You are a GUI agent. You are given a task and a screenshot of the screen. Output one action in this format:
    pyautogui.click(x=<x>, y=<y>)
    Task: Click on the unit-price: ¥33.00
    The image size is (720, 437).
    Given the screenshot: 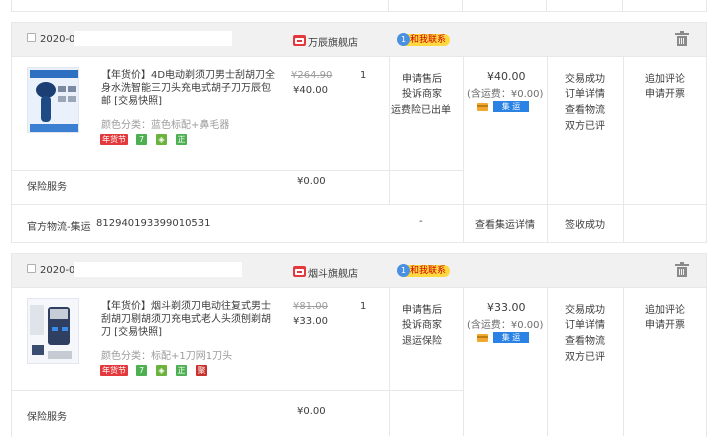 What is the action you would take?
    pyautogui.click(x=310, y=321)
    